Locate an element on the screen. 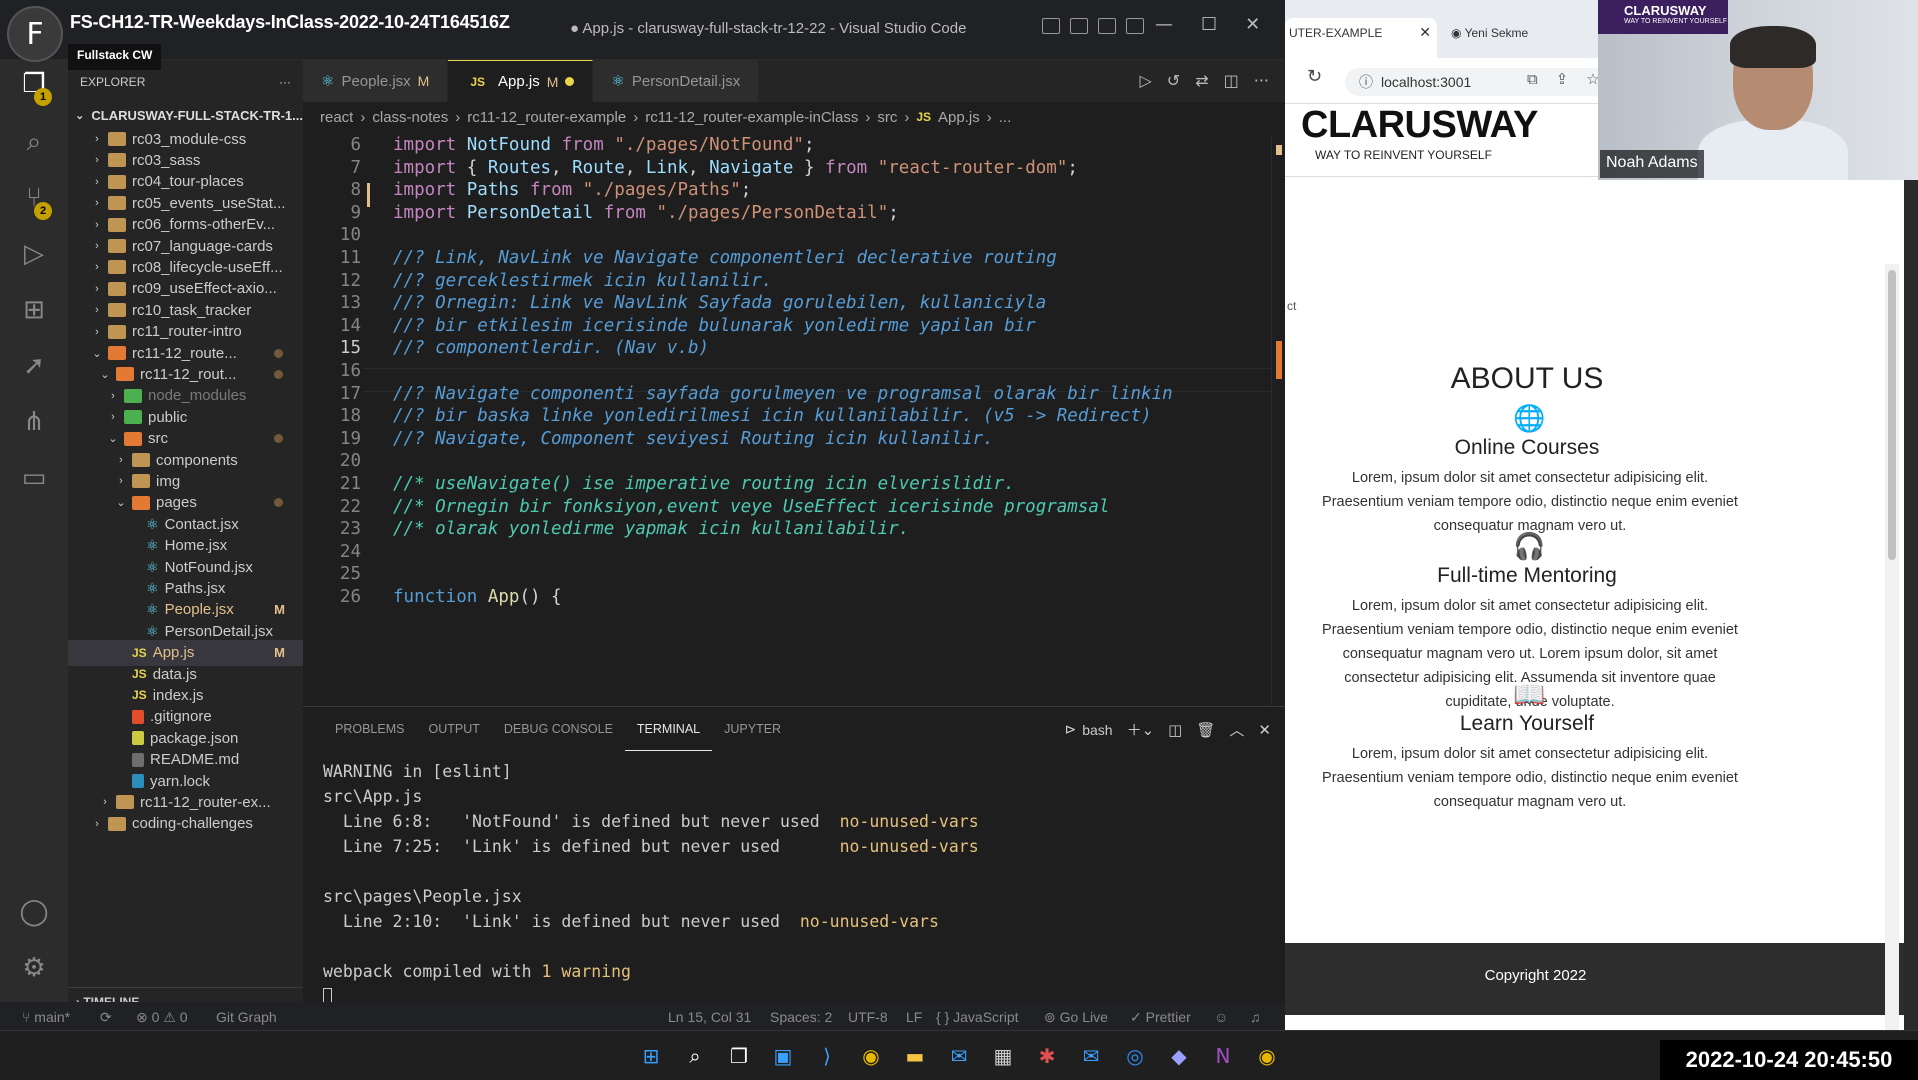 This screenshot has height=1080, width=1918. explorer-icon: ❐ 1 is located at coordinates (35, 87).